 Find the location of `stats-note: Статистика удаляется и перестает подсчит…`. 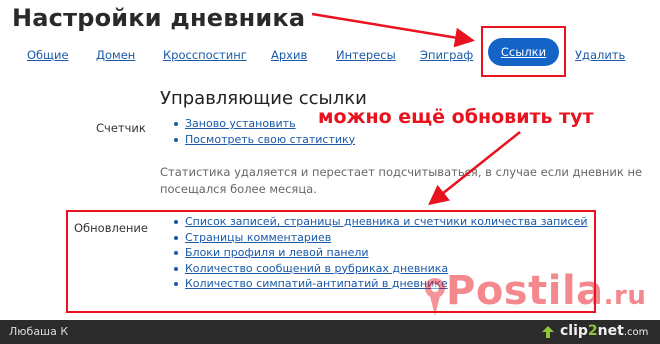

stats-note: Статистика удаляется и перестает подсчит… is located at coordinates (401, 180).